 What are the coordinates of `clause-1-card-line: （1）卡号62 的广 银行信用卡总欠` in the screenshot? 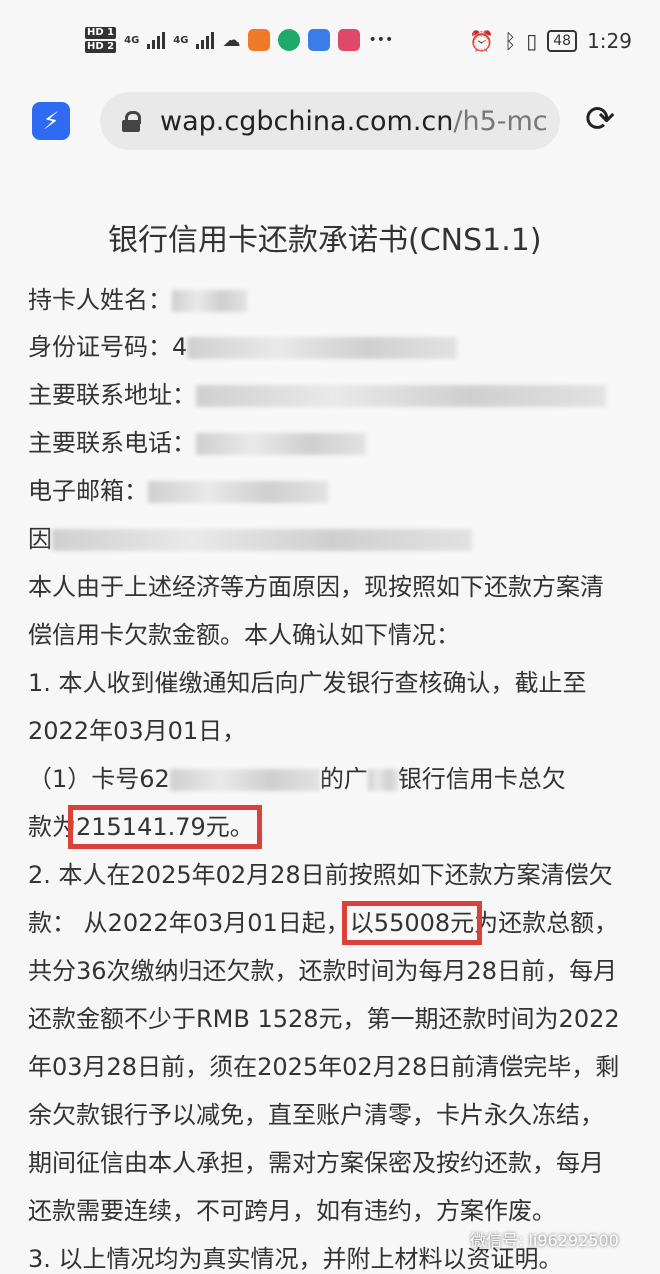 It's located at (297, 779).